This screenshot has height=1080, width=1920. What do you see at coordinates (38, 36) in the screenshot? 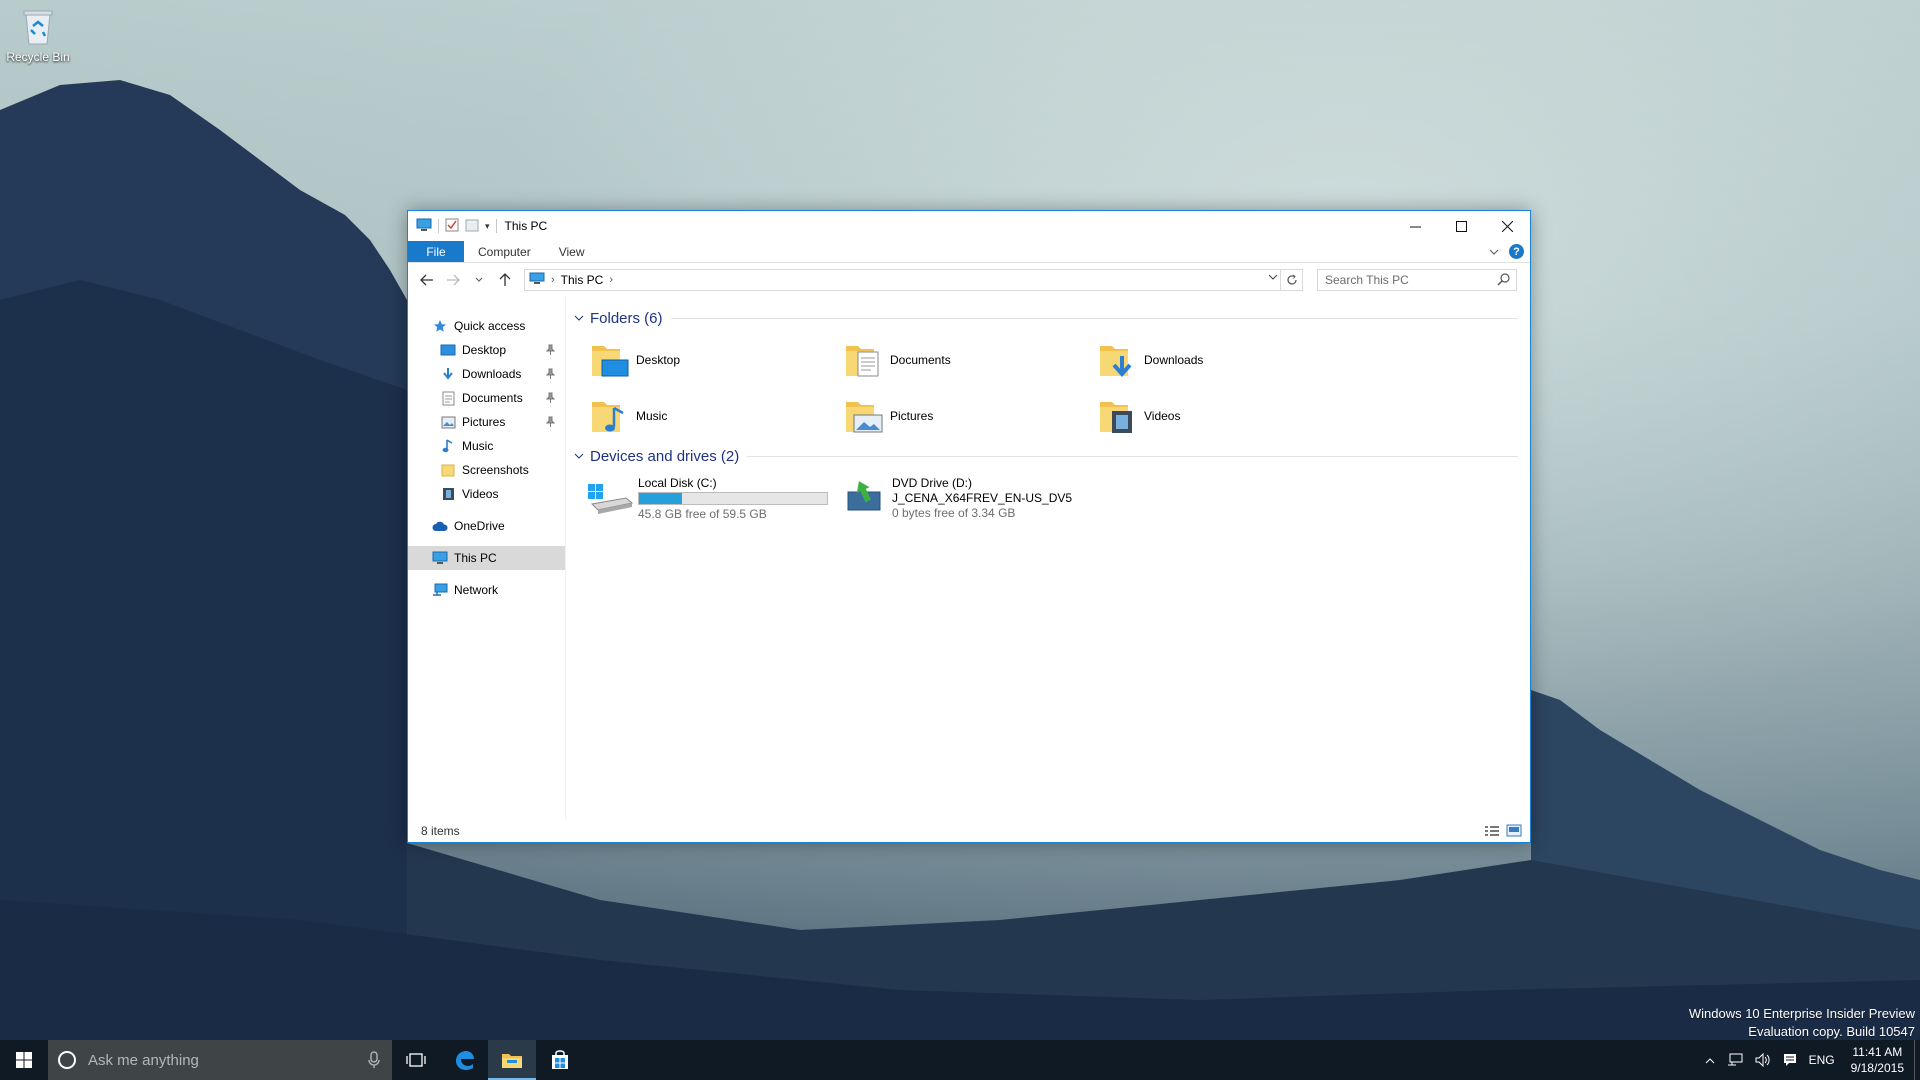
I see `desktop-icon-recycle-bin: Recycle Bin` at bounding box center [38, 36].